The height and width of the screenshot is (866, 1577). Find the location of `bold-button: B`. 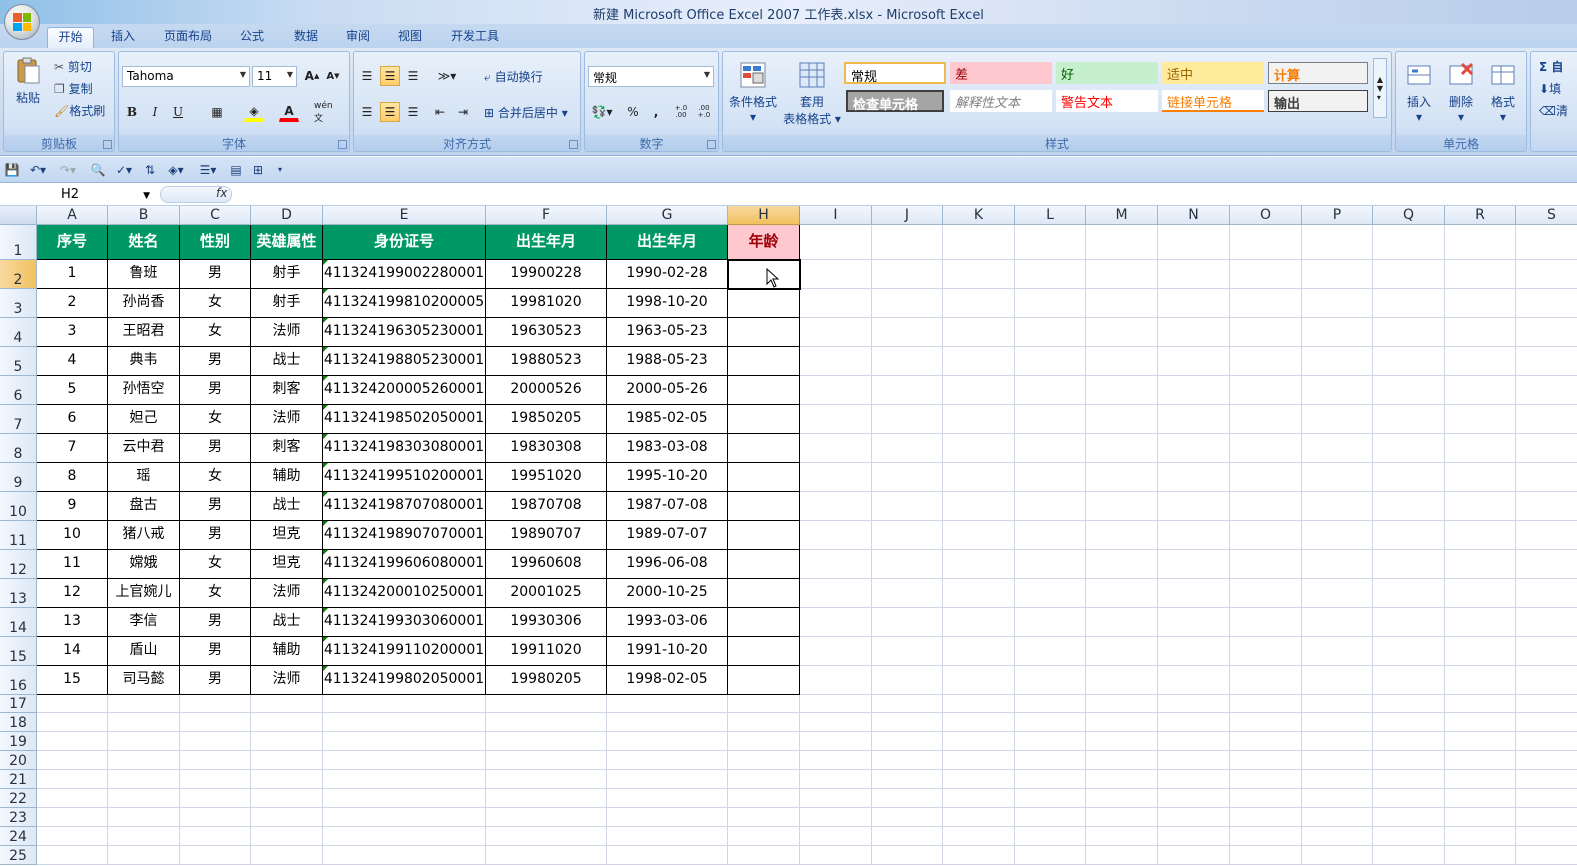

bold-button: B is located at coordinates (132, 112).